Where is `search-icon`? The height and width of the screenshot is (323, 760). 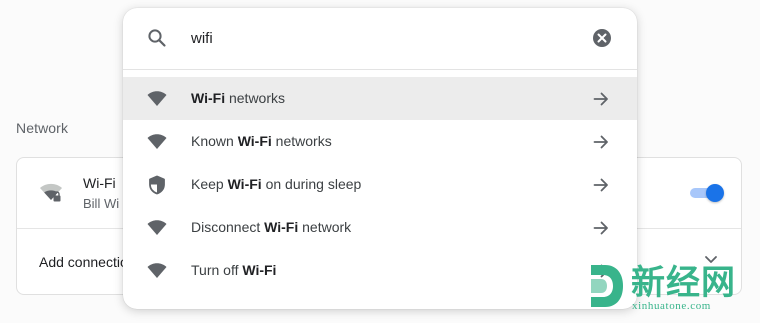
search-icon is located at coordinates (157, 38).